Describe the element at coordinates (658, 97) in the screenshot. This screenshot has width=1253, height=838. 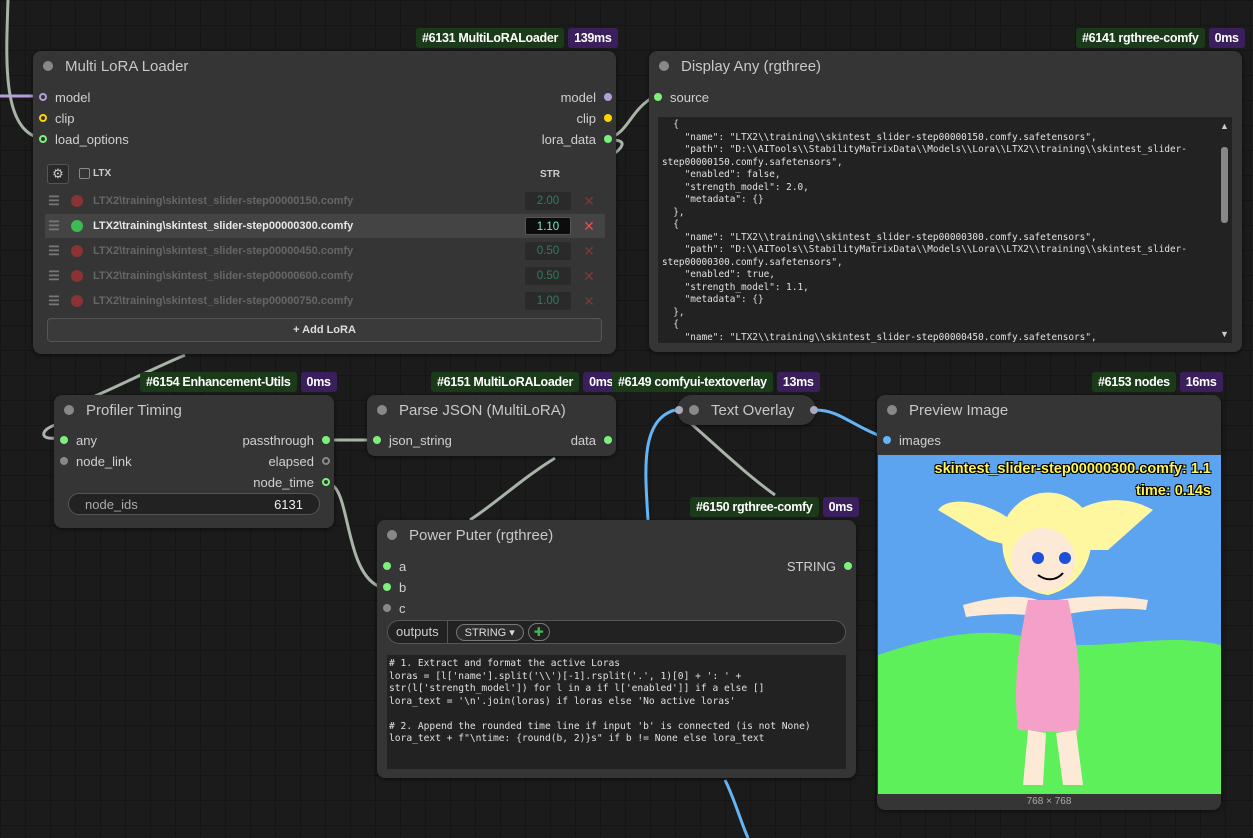
I see `source-pin-icon` at that location.